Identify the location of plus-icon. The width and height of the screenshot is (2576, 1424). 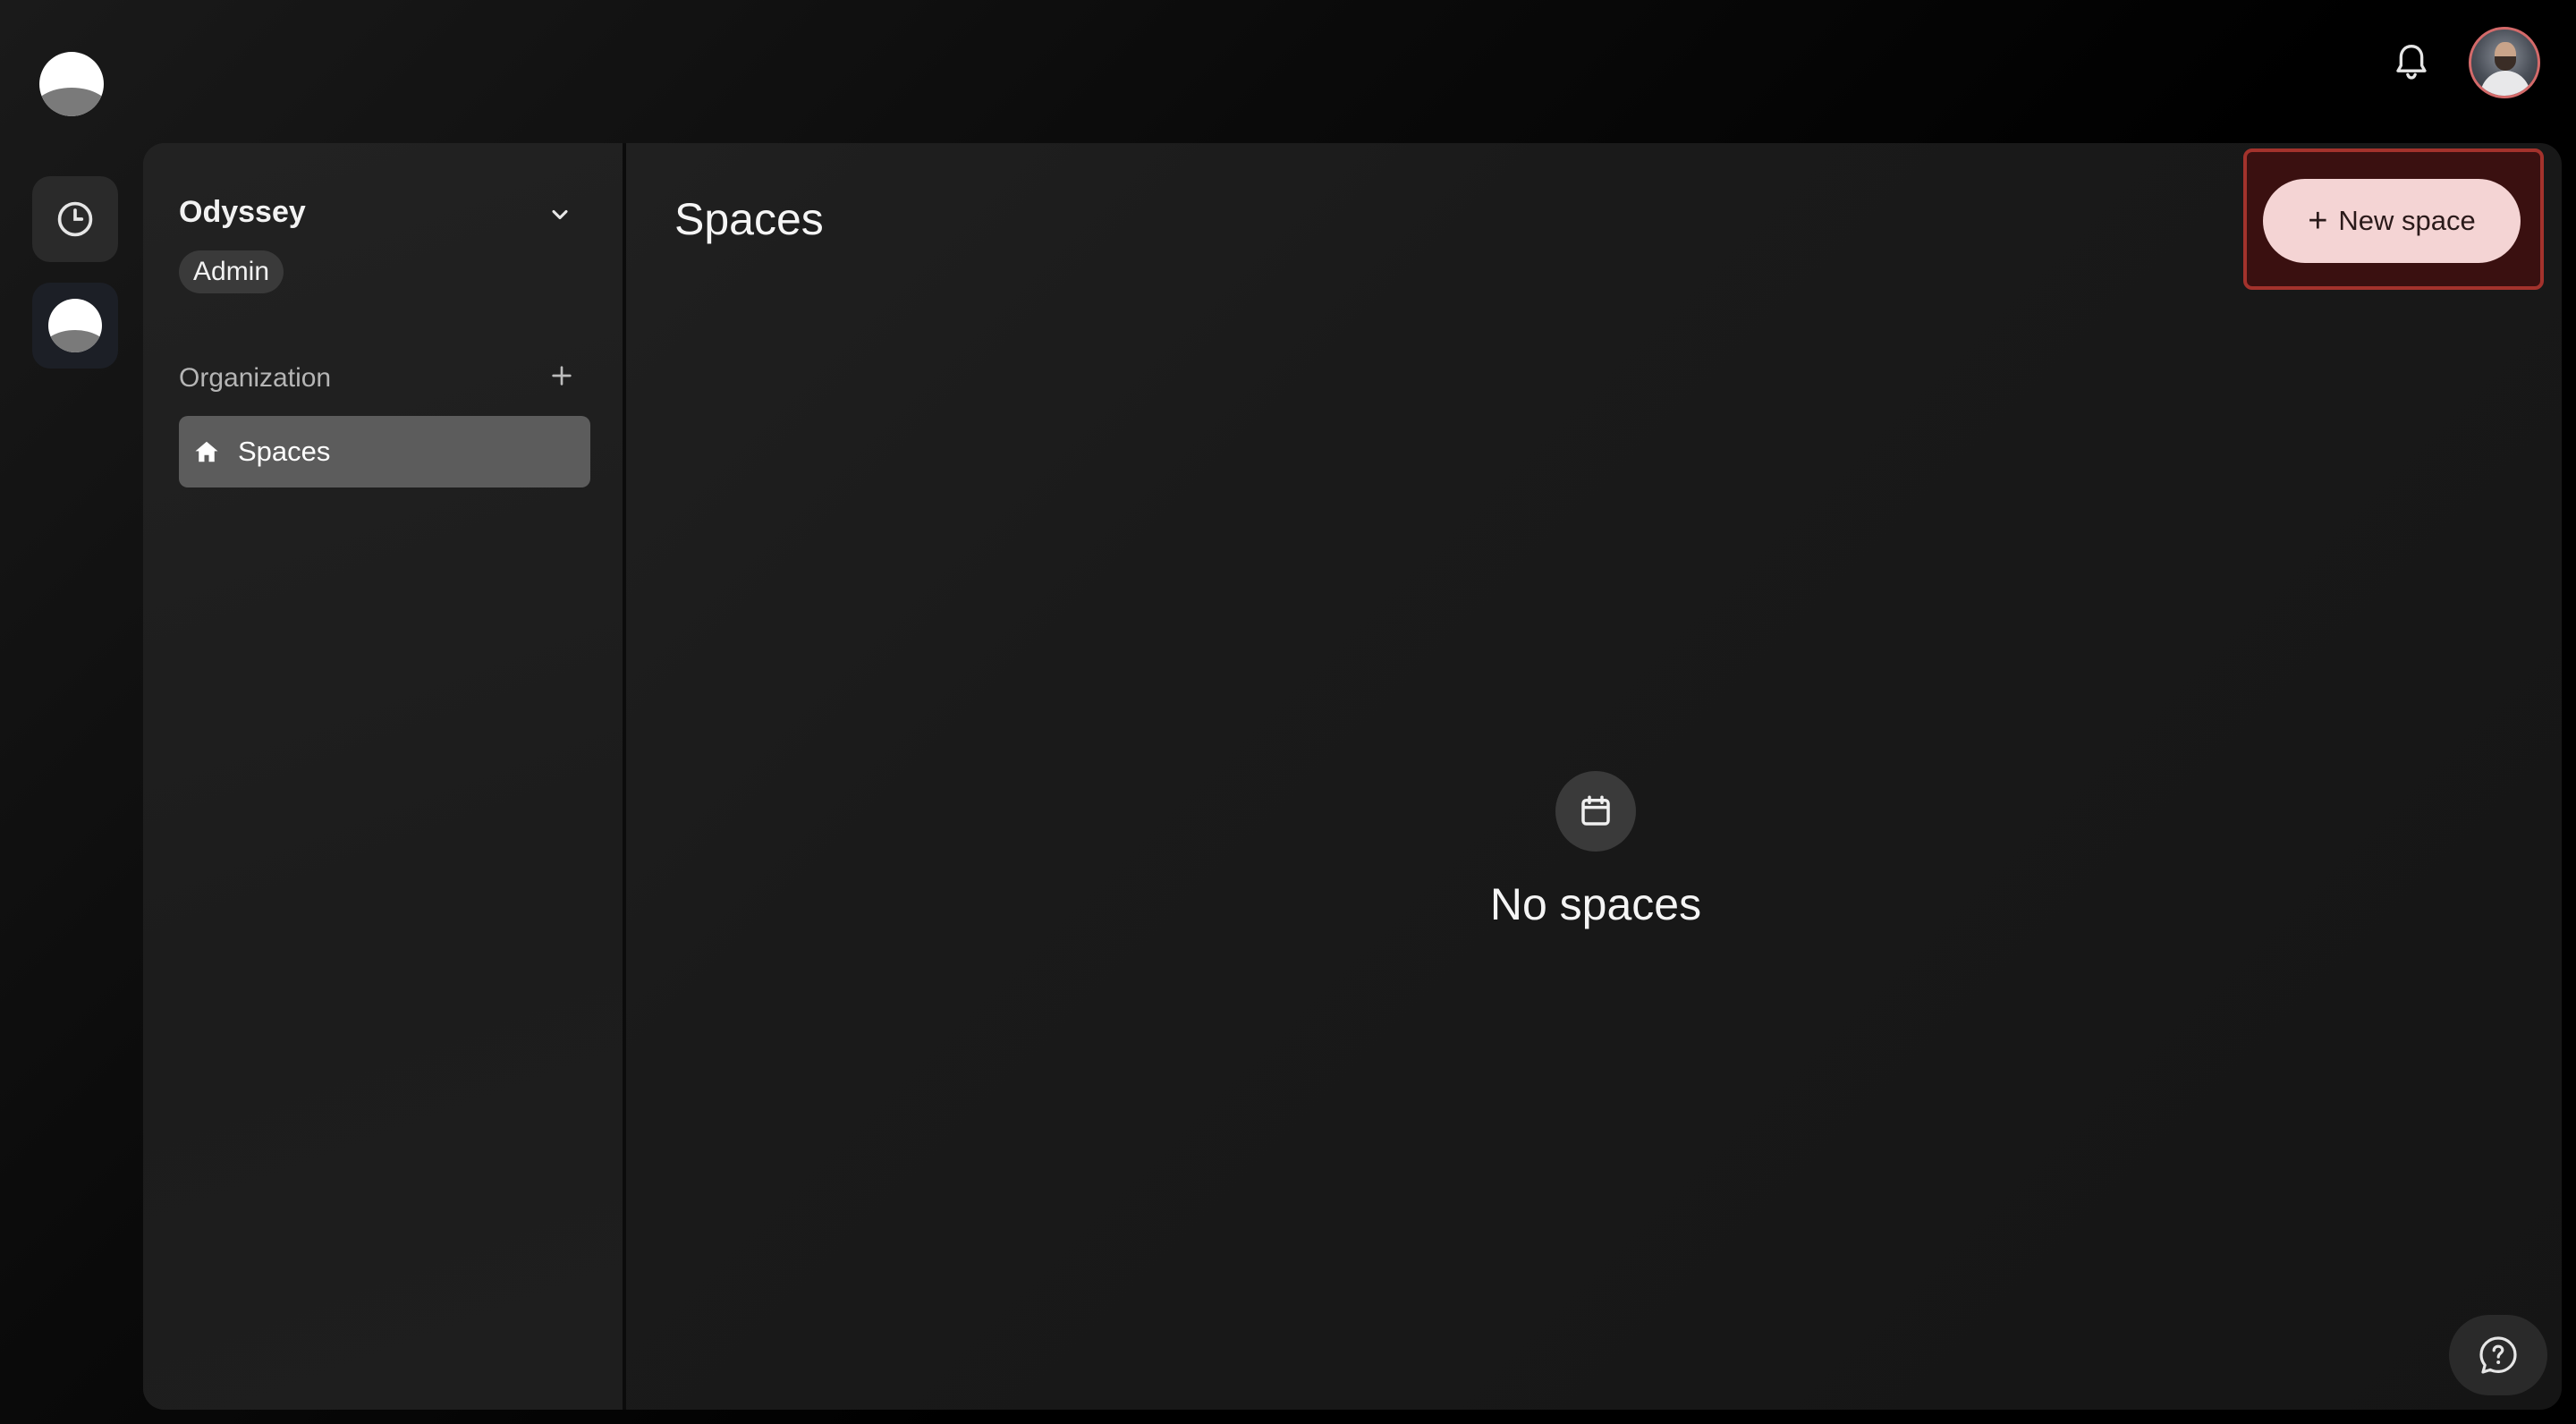
(561, 375).